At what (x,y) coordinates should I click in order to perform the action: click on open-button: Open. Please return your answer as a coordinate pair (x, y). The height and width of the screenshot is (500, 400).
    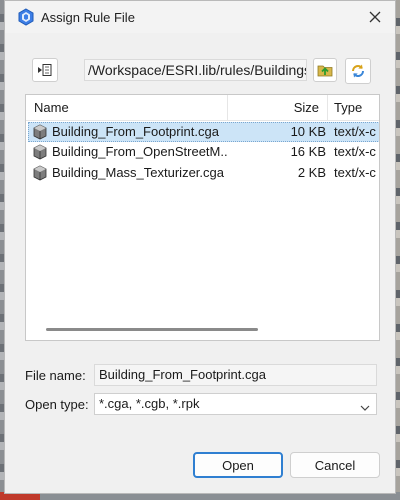
    Looking at the image, I should click on (238, 465).